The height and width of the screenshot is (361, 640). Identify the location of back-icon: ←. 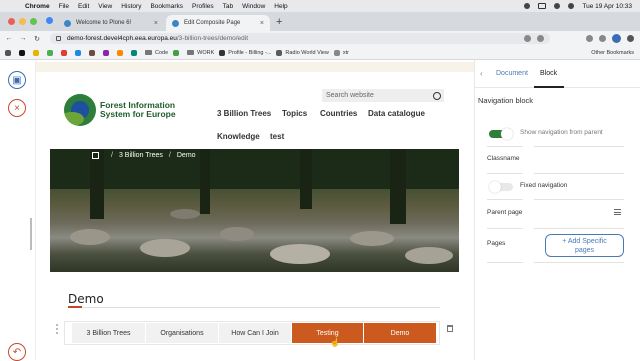
(9, 38).